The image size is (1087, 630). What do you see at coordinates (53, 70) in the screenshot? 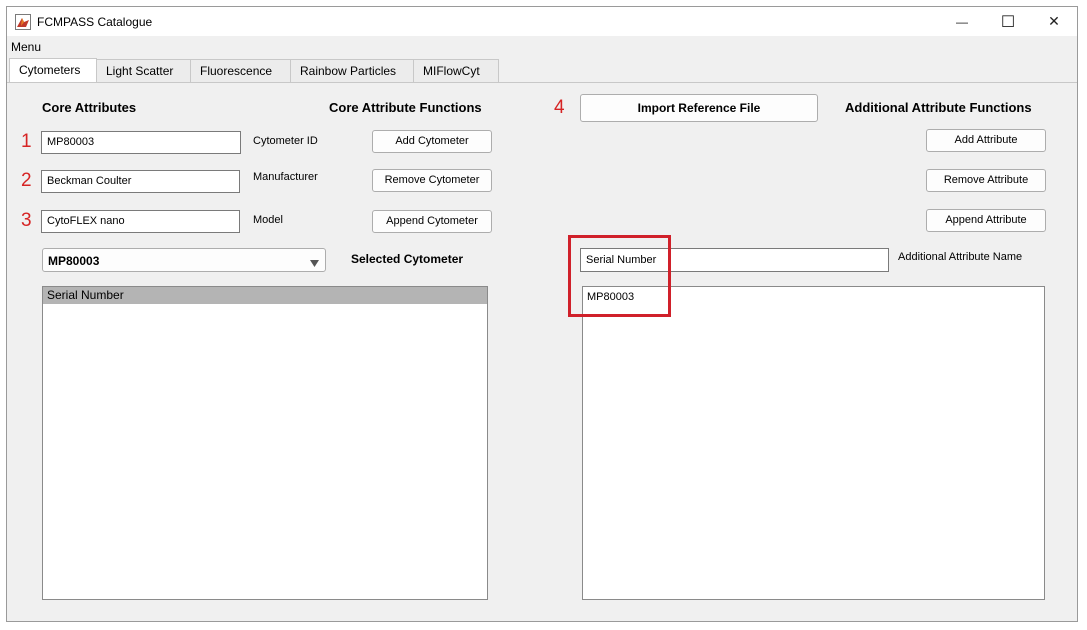
I see `tab-cytometers: Cytometers` at bounding box center [53, 70].